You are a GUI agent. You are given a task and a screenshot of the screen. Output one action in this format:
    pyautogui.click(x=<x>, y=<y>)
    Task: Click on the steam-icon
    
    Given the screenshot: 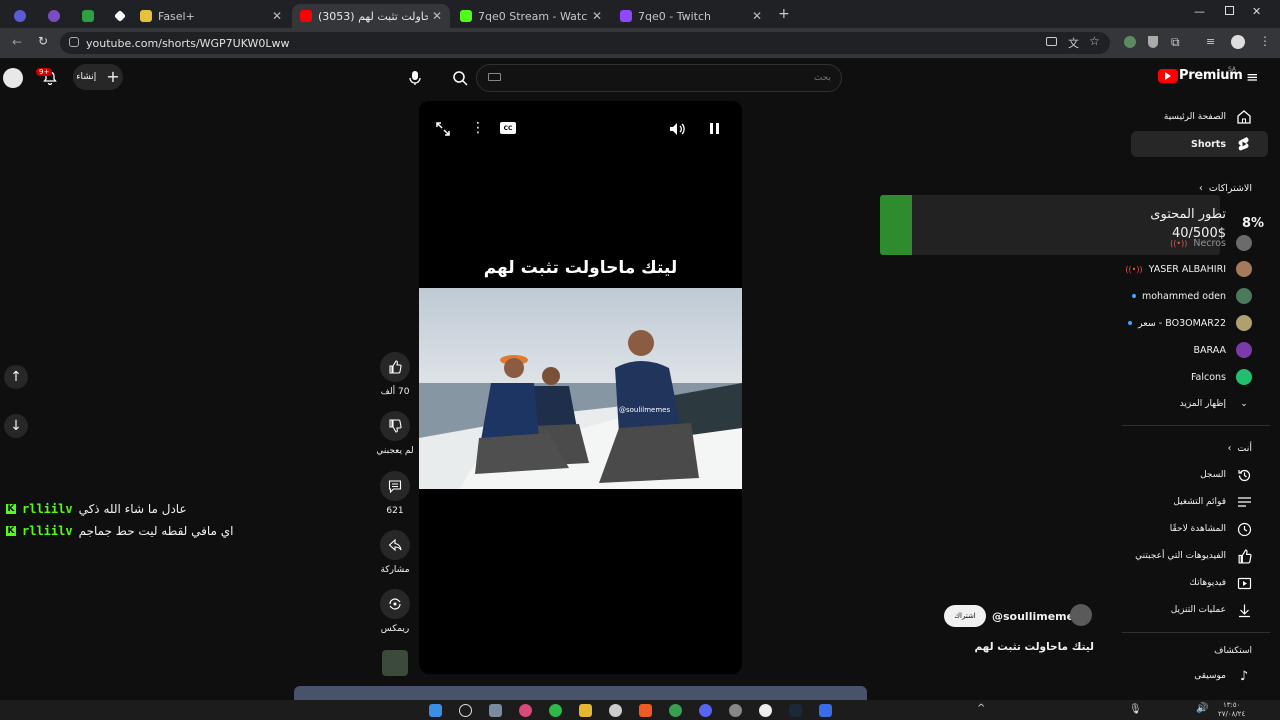 What is the action you would take?
    pyautogui.click(x=795, y=710)
    